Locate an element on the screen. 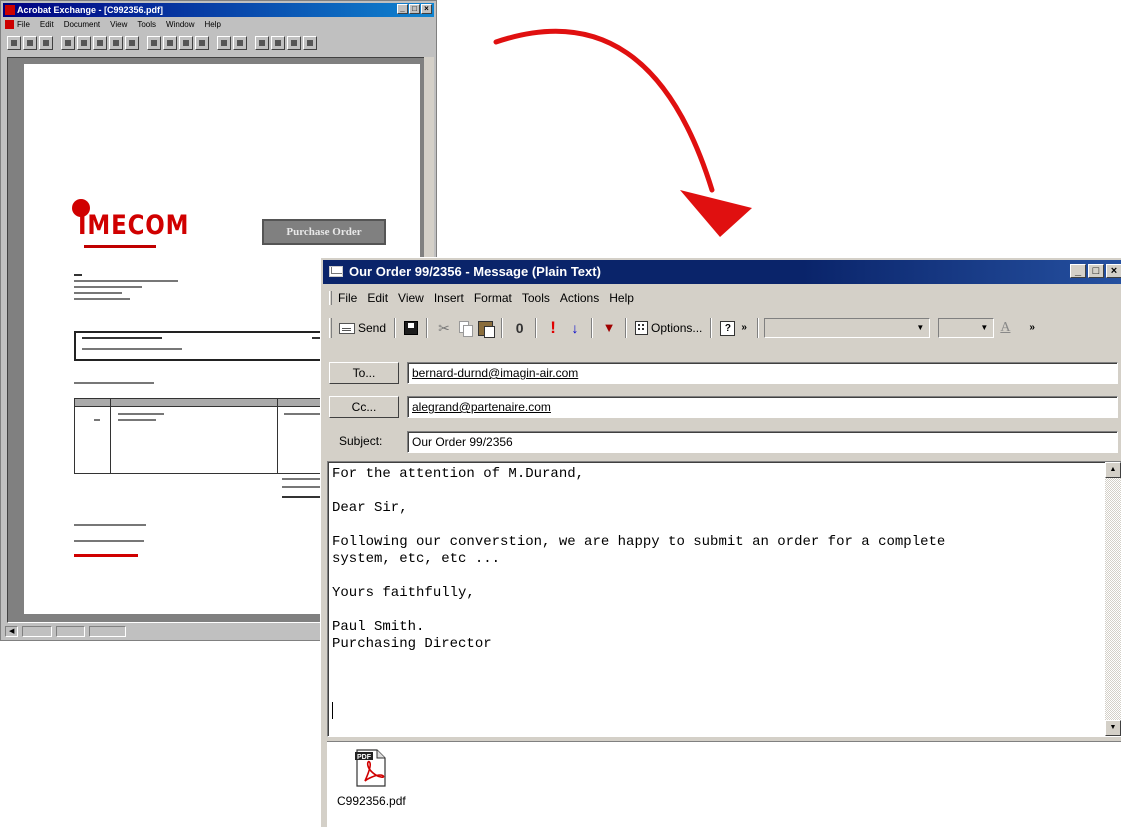 Image resolution: width=1121 pixels, height=827 pixels. help-icon: ? is located at coordinates (728, 328).